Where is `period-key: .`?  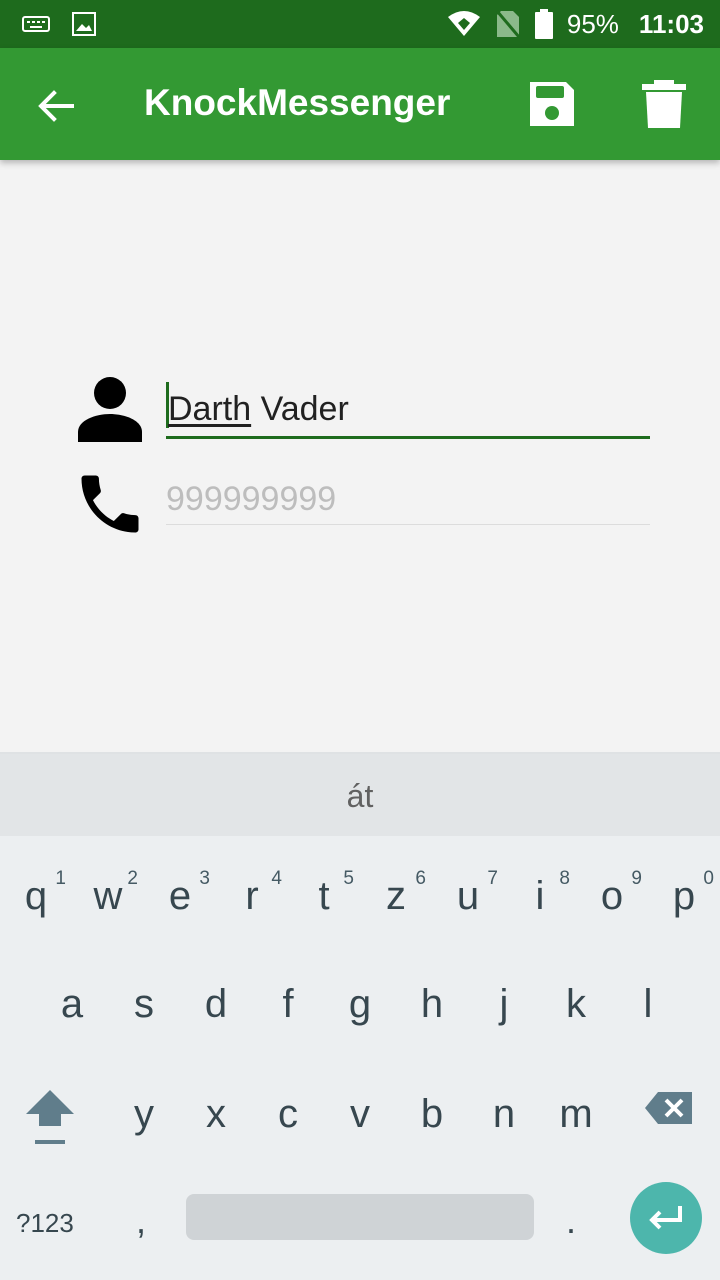
period-key: . is located at coordinates (571, 1221).